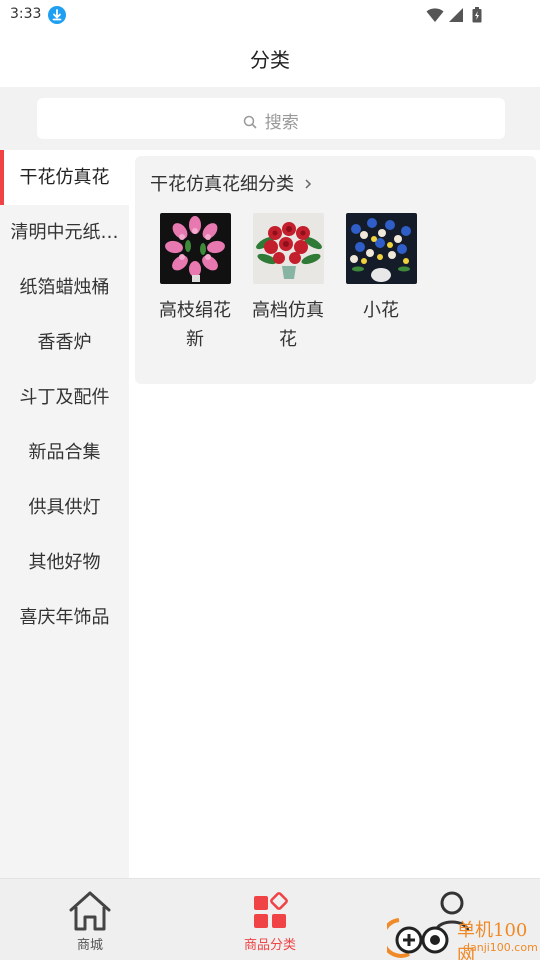 The image size is (540, 960). I want to click on product-name: 小花, so click(381, 310).